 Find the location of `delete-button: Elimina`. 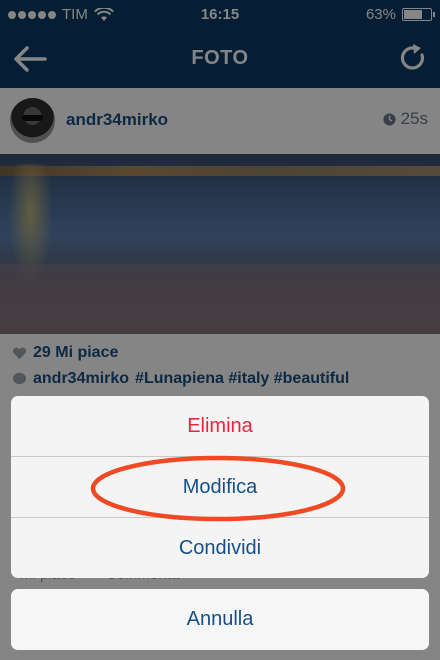

delete-button: Elimina is located at coordinates (220, 426).